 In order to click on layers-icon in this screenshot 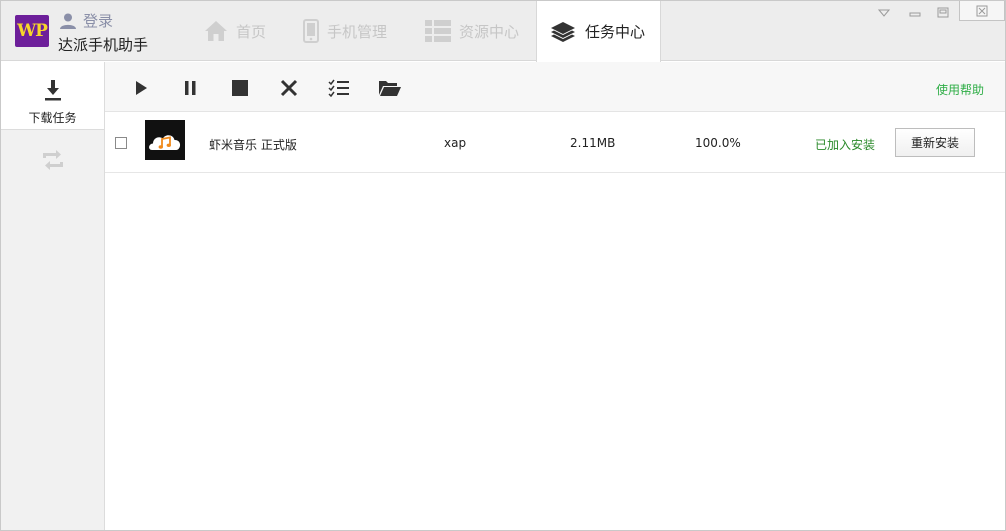, I will do `click(563, 31)`.